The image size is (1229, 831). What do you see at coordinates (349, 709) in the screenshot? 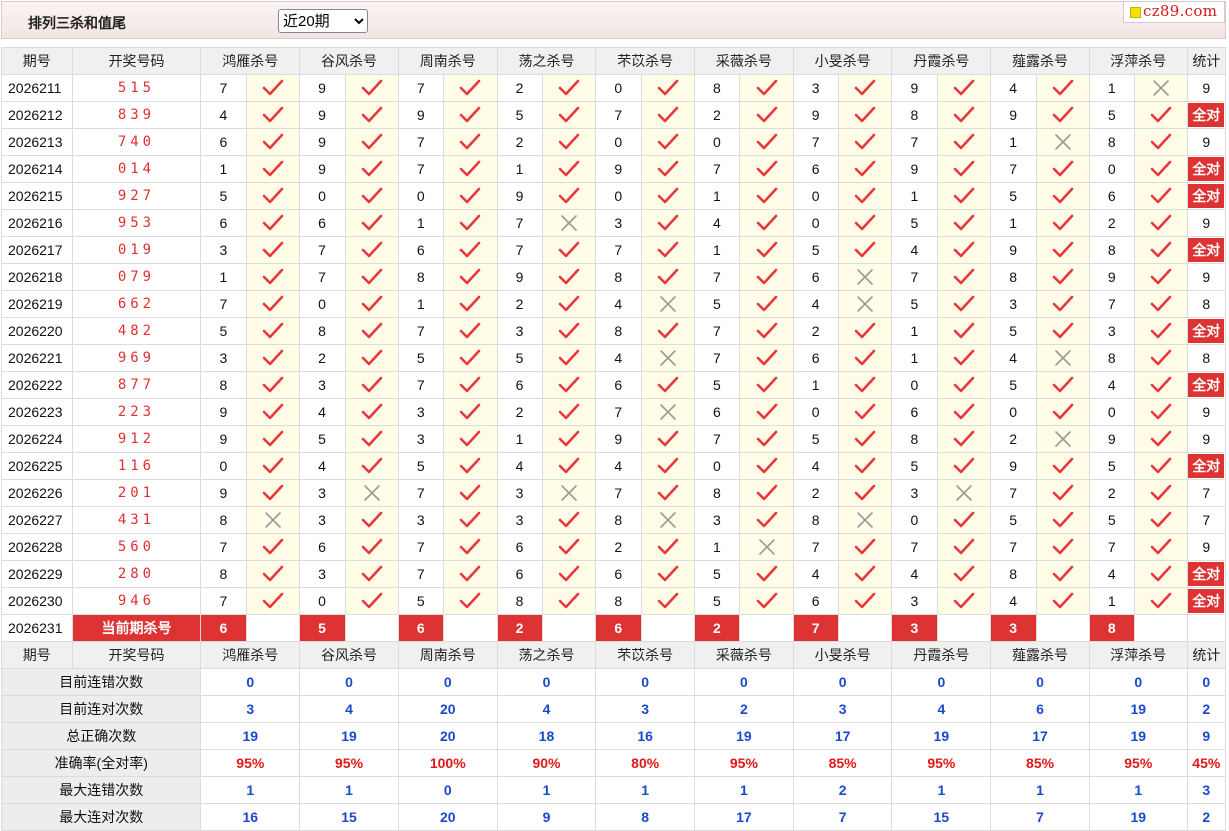
I see `summary-value: 4` at bounding box center [349, 709].